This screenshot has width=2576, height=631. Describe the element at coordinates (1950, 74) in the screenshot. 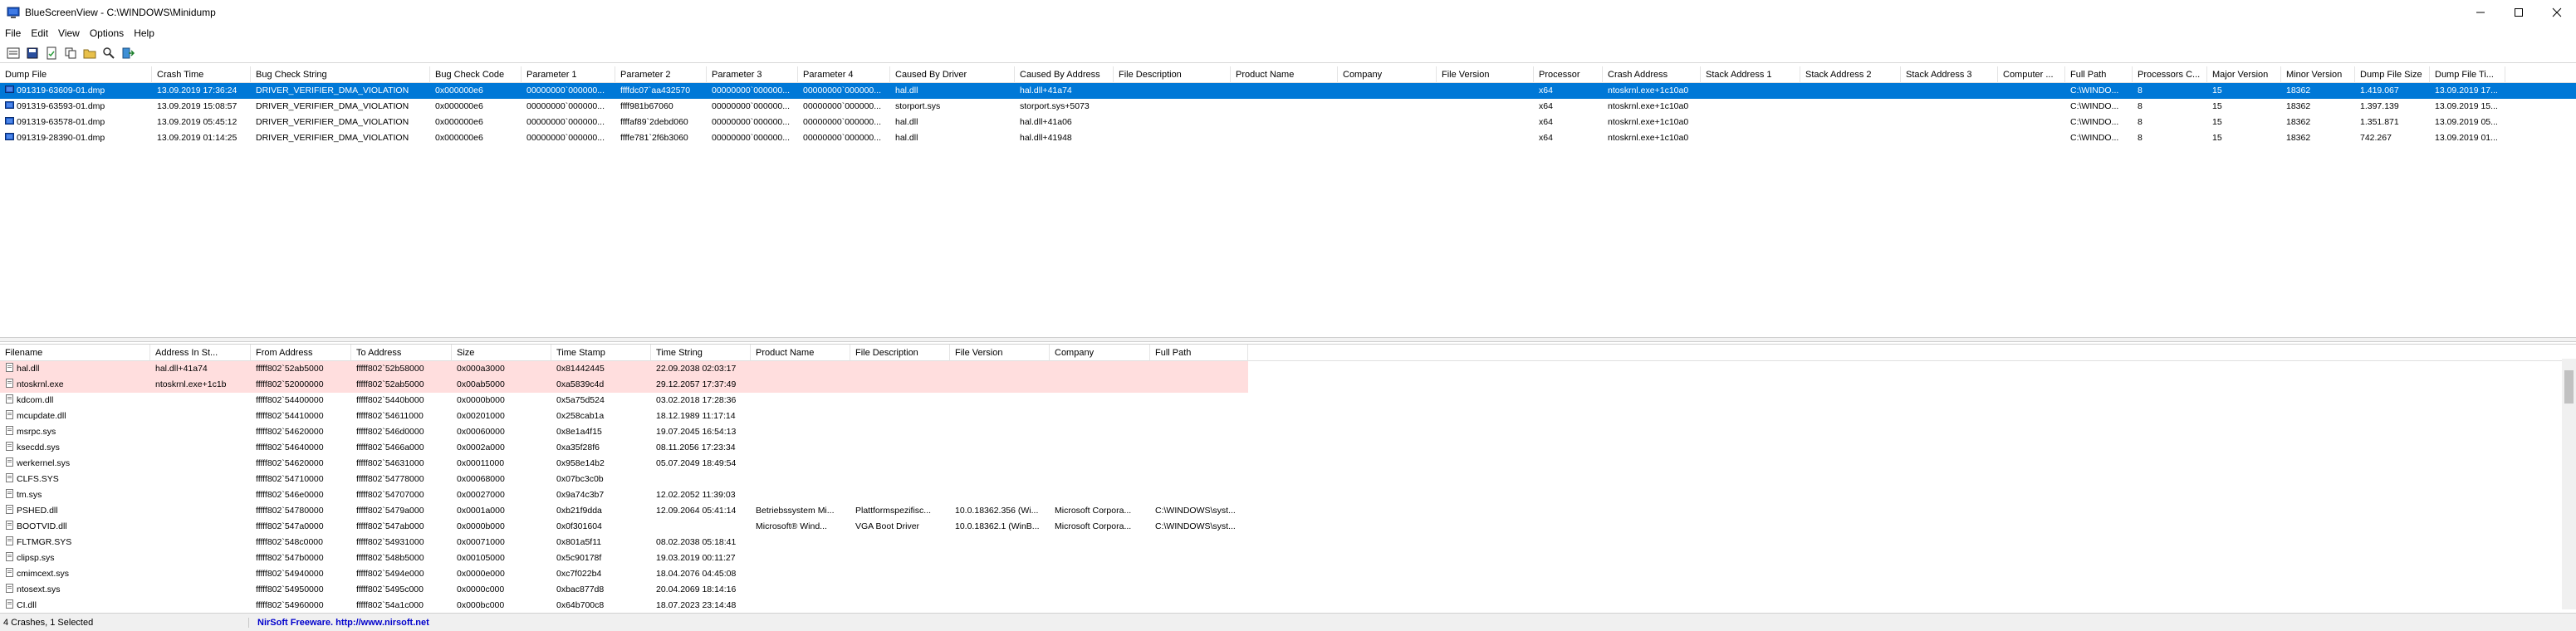

I see `dump-column-header: Stack Address 3` at that location.